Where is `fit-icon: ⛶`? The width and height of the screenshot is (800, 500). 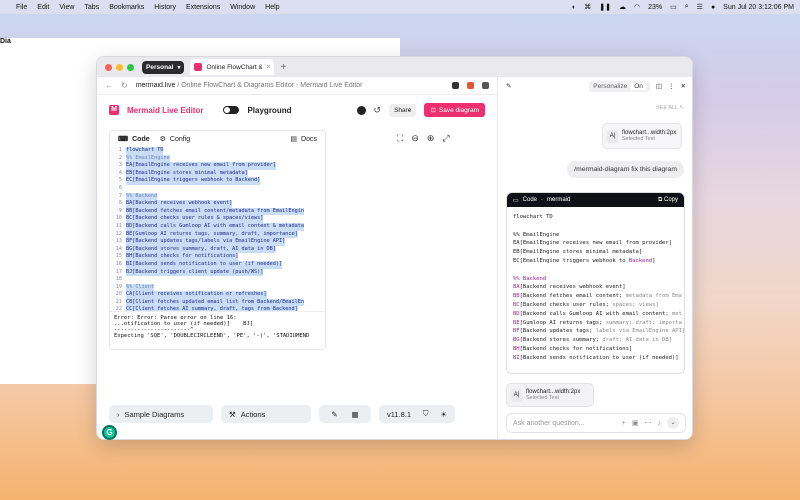
fit-icon: ⛶ is located at coordinates (400, 138).